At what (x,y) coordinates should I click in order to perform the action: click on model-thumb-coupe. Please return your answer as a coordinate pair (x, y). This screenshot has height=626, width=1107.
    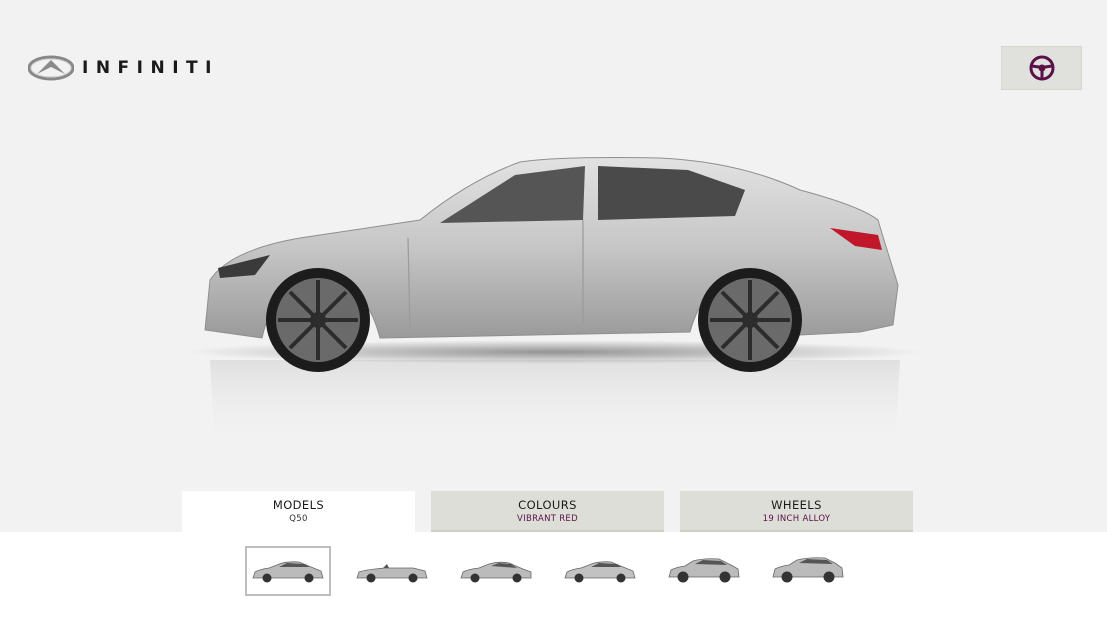
    Looking at the image, I should click on (496, 571).